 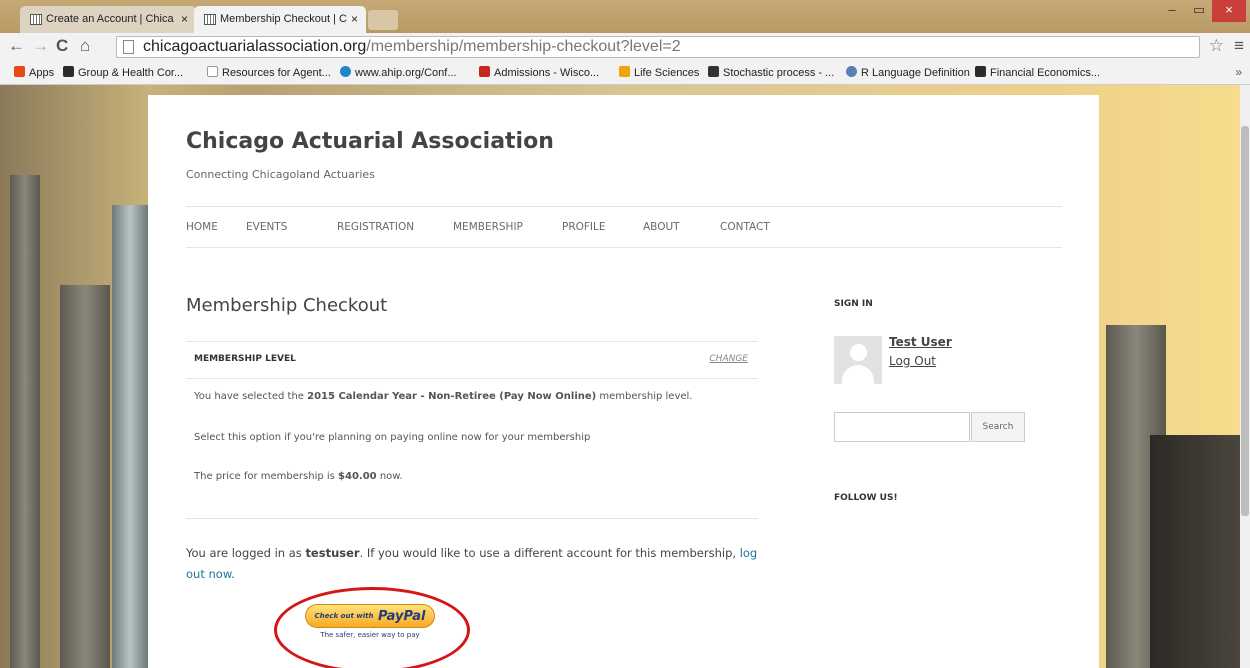 What do you see at coordinates (858, 352) in the screenshot?
I see `avatar-head` at bounding box center [858, 352].